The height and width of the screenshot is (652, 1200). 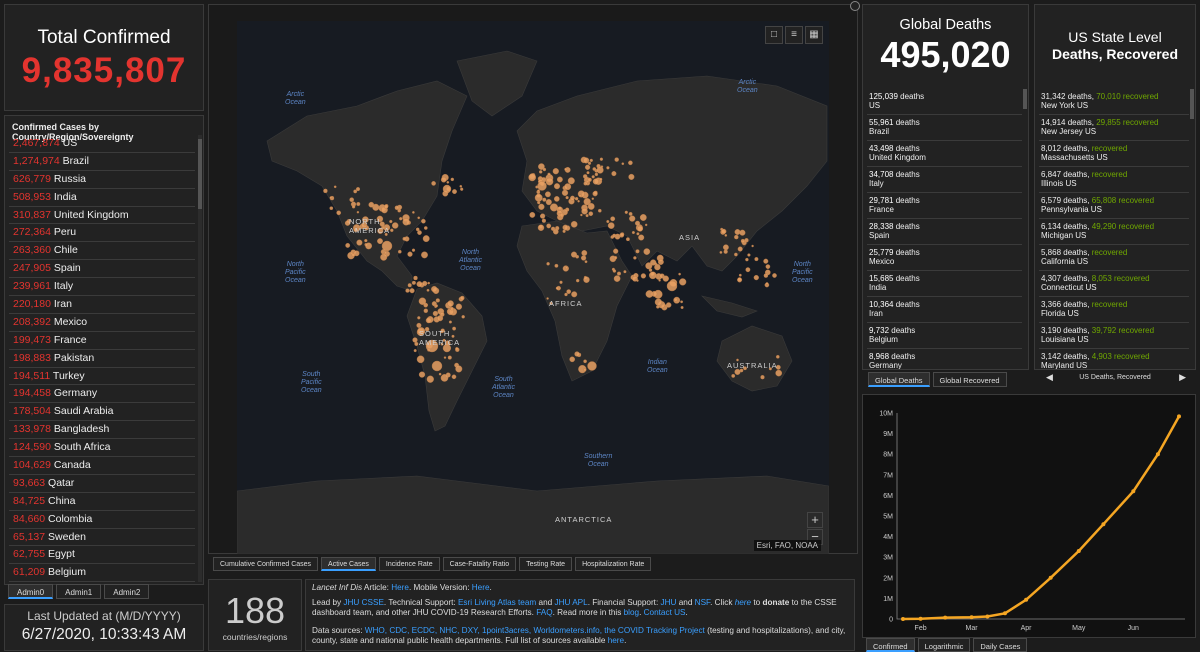 I want to click on list-item: 55,961 deaths Brazil, so click(x=944, y=128).